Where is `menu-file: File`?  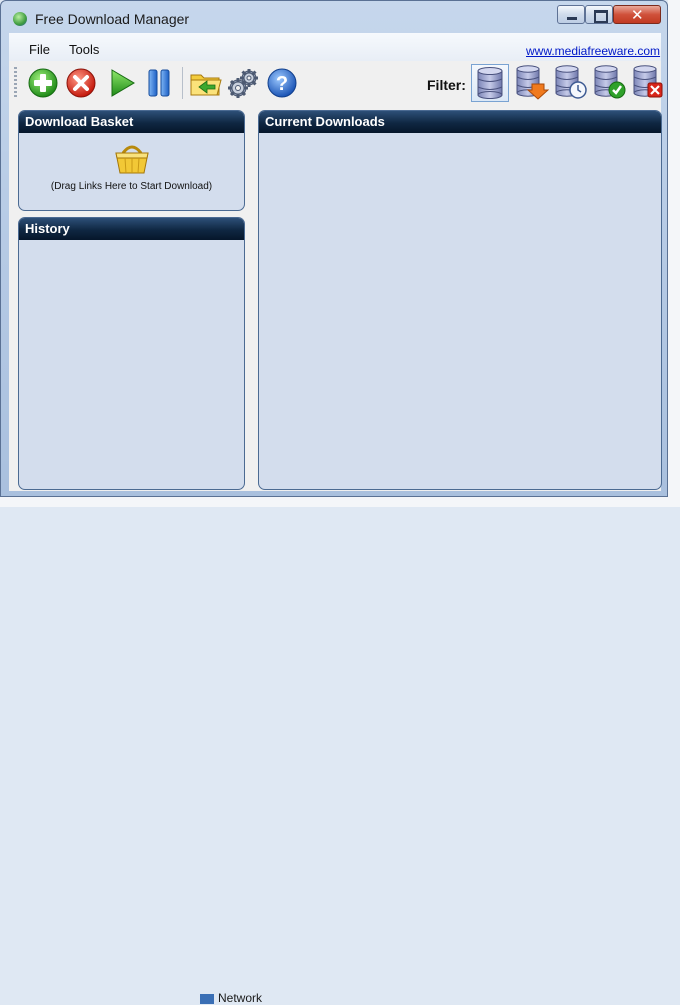
menu-file: File is located at coordinates (39, 49).